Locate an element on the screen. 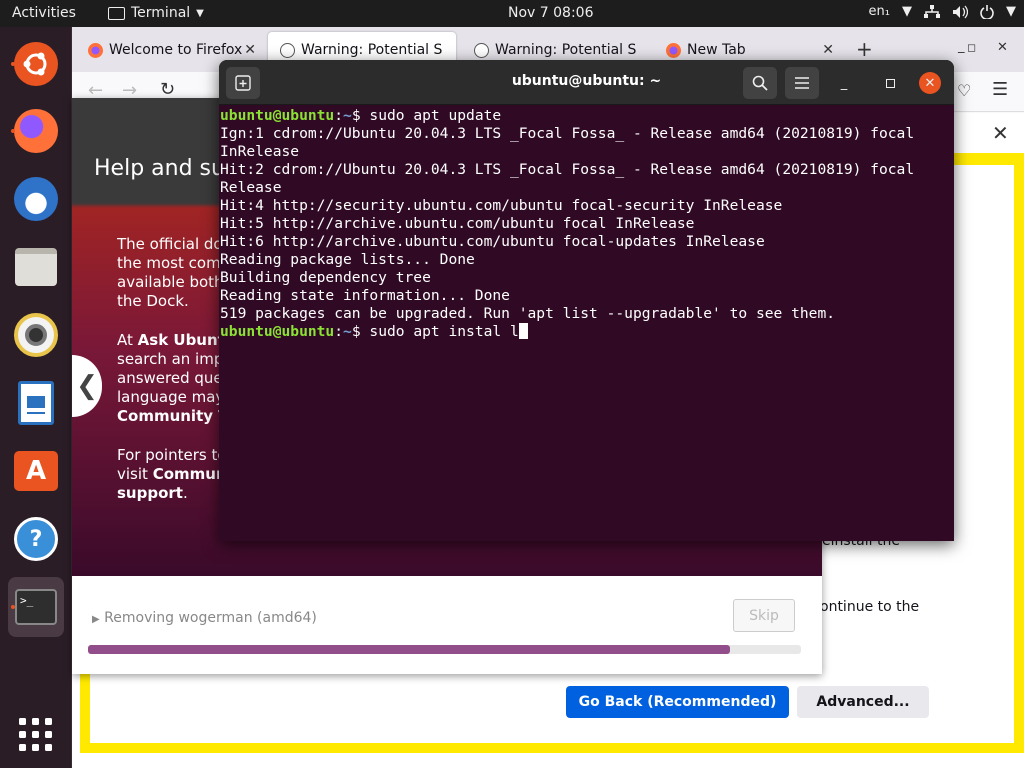 The height and width of the screenshot is (768, 1024). text-line: For pointers to is located at coordinates (172, 455).